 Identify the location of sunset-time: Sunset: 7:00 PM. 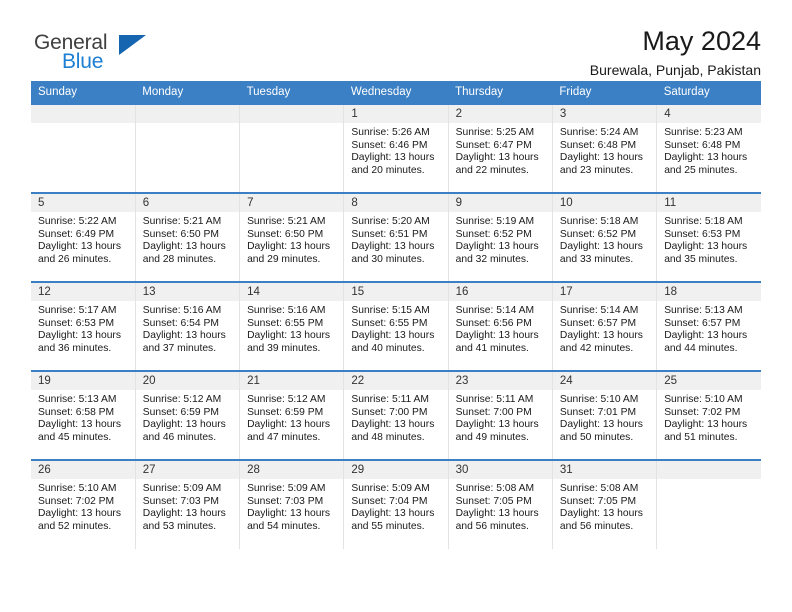
(493, 412).